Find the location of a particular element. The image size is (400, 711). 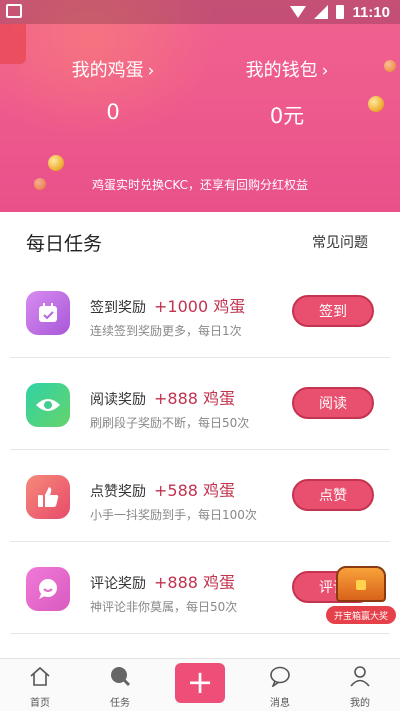

nav-me: 我的 is located at coordinates (360, 687).